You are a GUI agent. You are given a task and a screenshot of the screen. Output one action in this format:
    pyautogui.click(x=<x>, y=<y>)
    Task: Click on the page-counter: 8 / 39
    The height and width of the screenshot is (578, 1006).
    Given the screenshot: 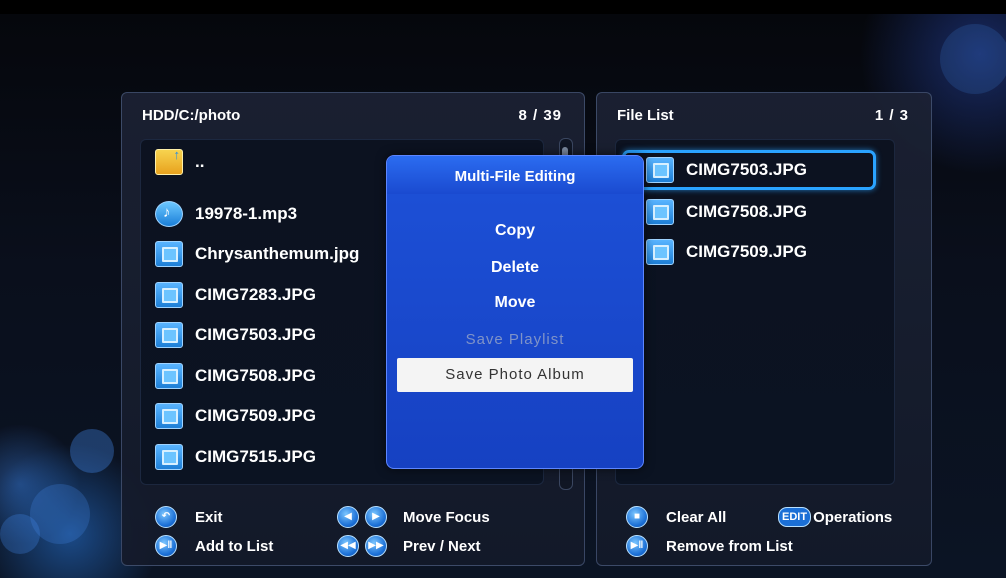 What is the action you would take?
    pyautogui.click(x=540, y=115)
    